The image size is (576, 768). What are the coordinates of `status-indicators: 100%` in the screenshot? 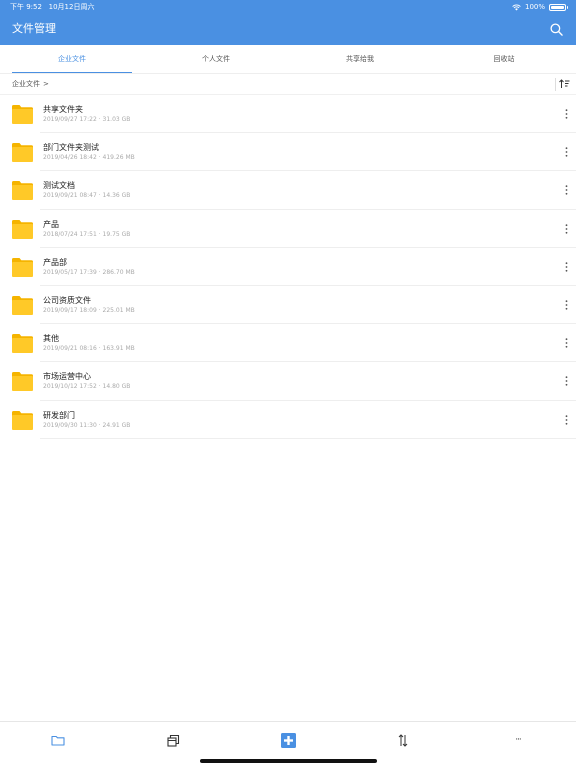 It's located at (540, 7).